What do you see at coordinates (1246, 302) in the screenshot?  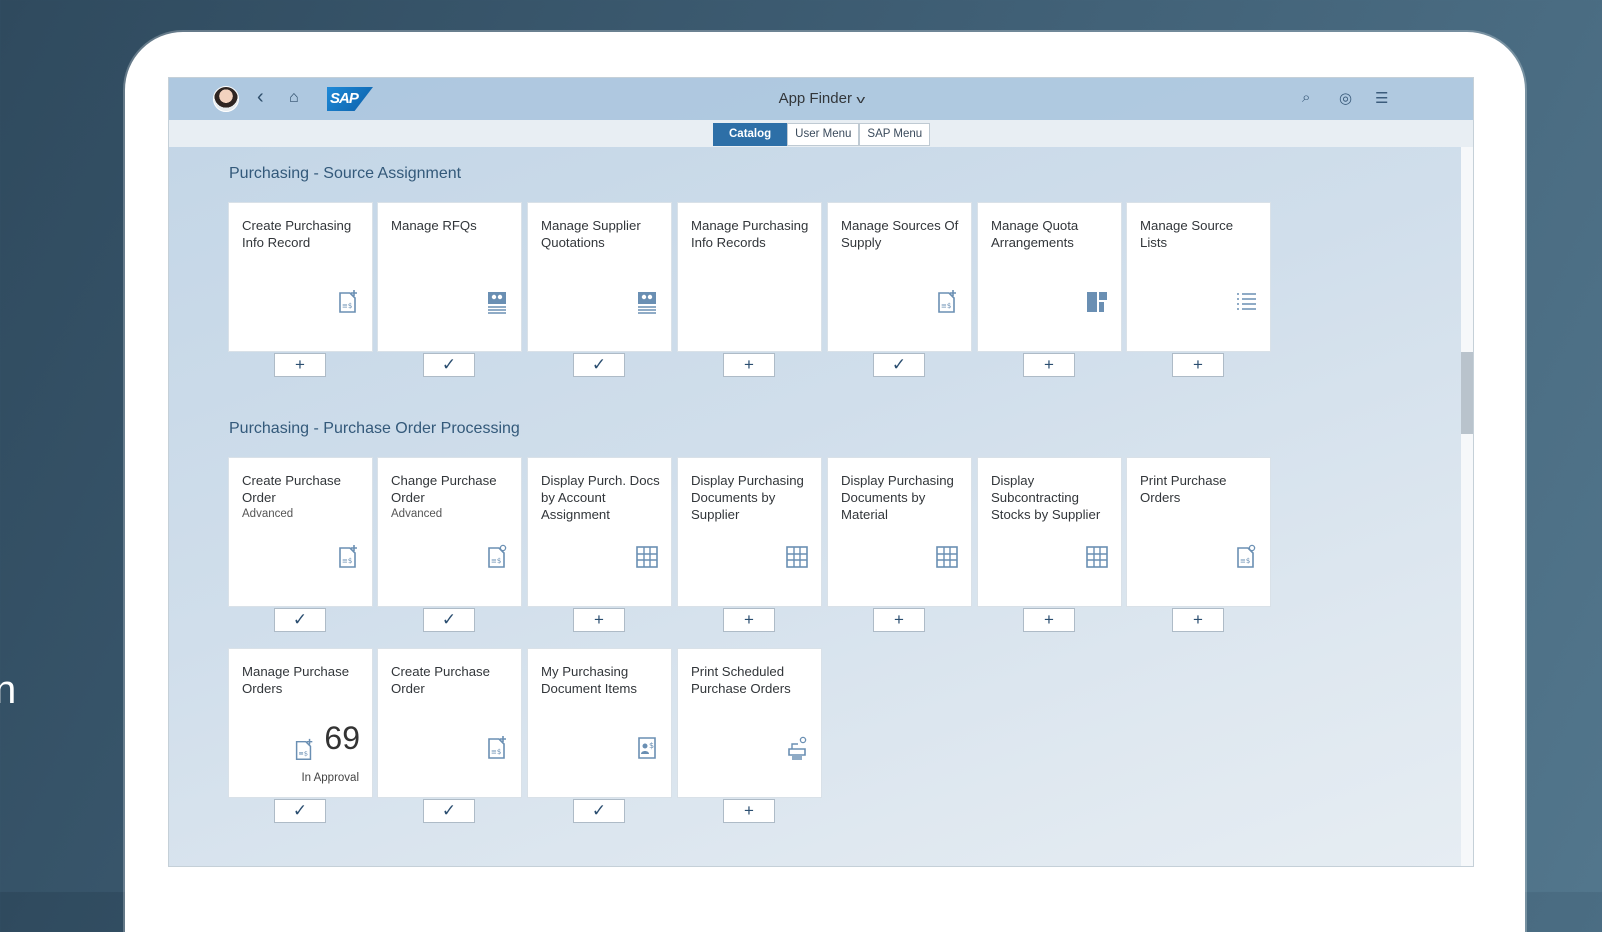 I see `list-icon` at bounding box center [1246, 302].